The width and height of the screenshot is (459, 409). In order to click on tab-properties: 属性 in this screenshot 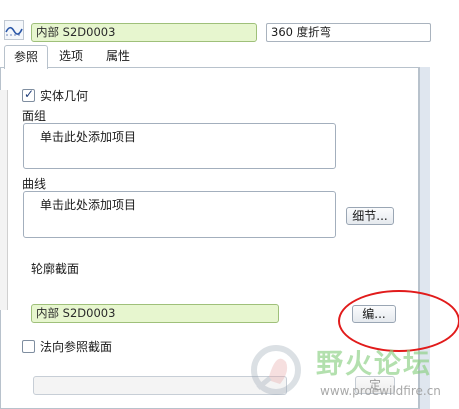, I will do `click(118, 56)`.